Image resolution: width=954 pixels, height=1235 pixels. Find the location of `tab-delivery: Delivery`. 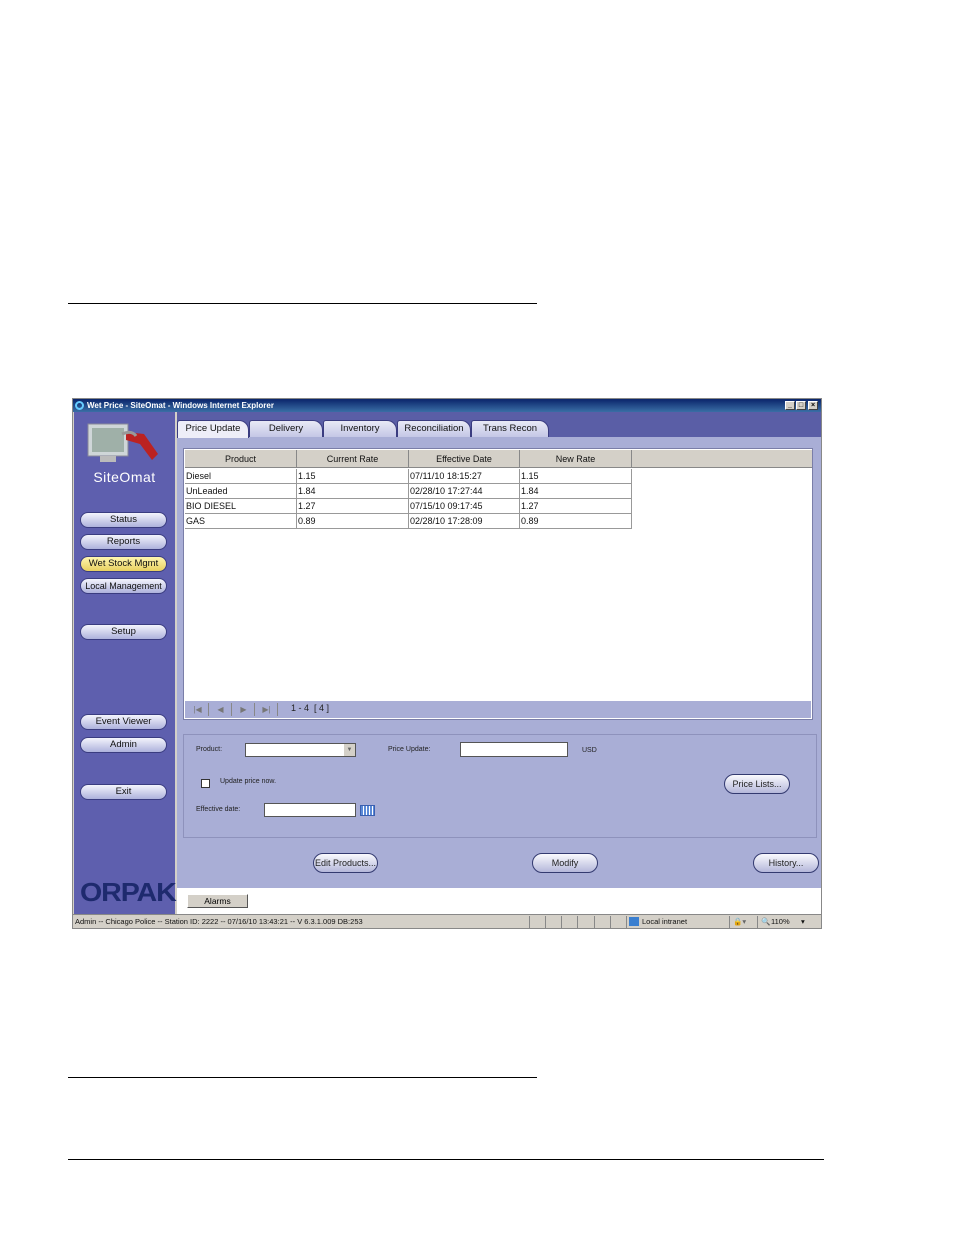

tab-delivery: Delivery is located at coordinates (286, 428).